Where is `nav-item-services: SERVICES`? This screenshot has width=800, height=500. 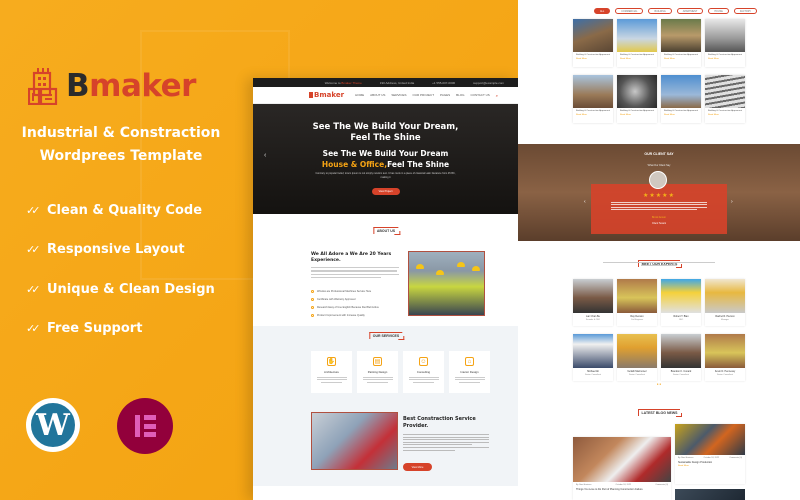 nav-item-services: SERVICES is located at coordinates (398, 95).